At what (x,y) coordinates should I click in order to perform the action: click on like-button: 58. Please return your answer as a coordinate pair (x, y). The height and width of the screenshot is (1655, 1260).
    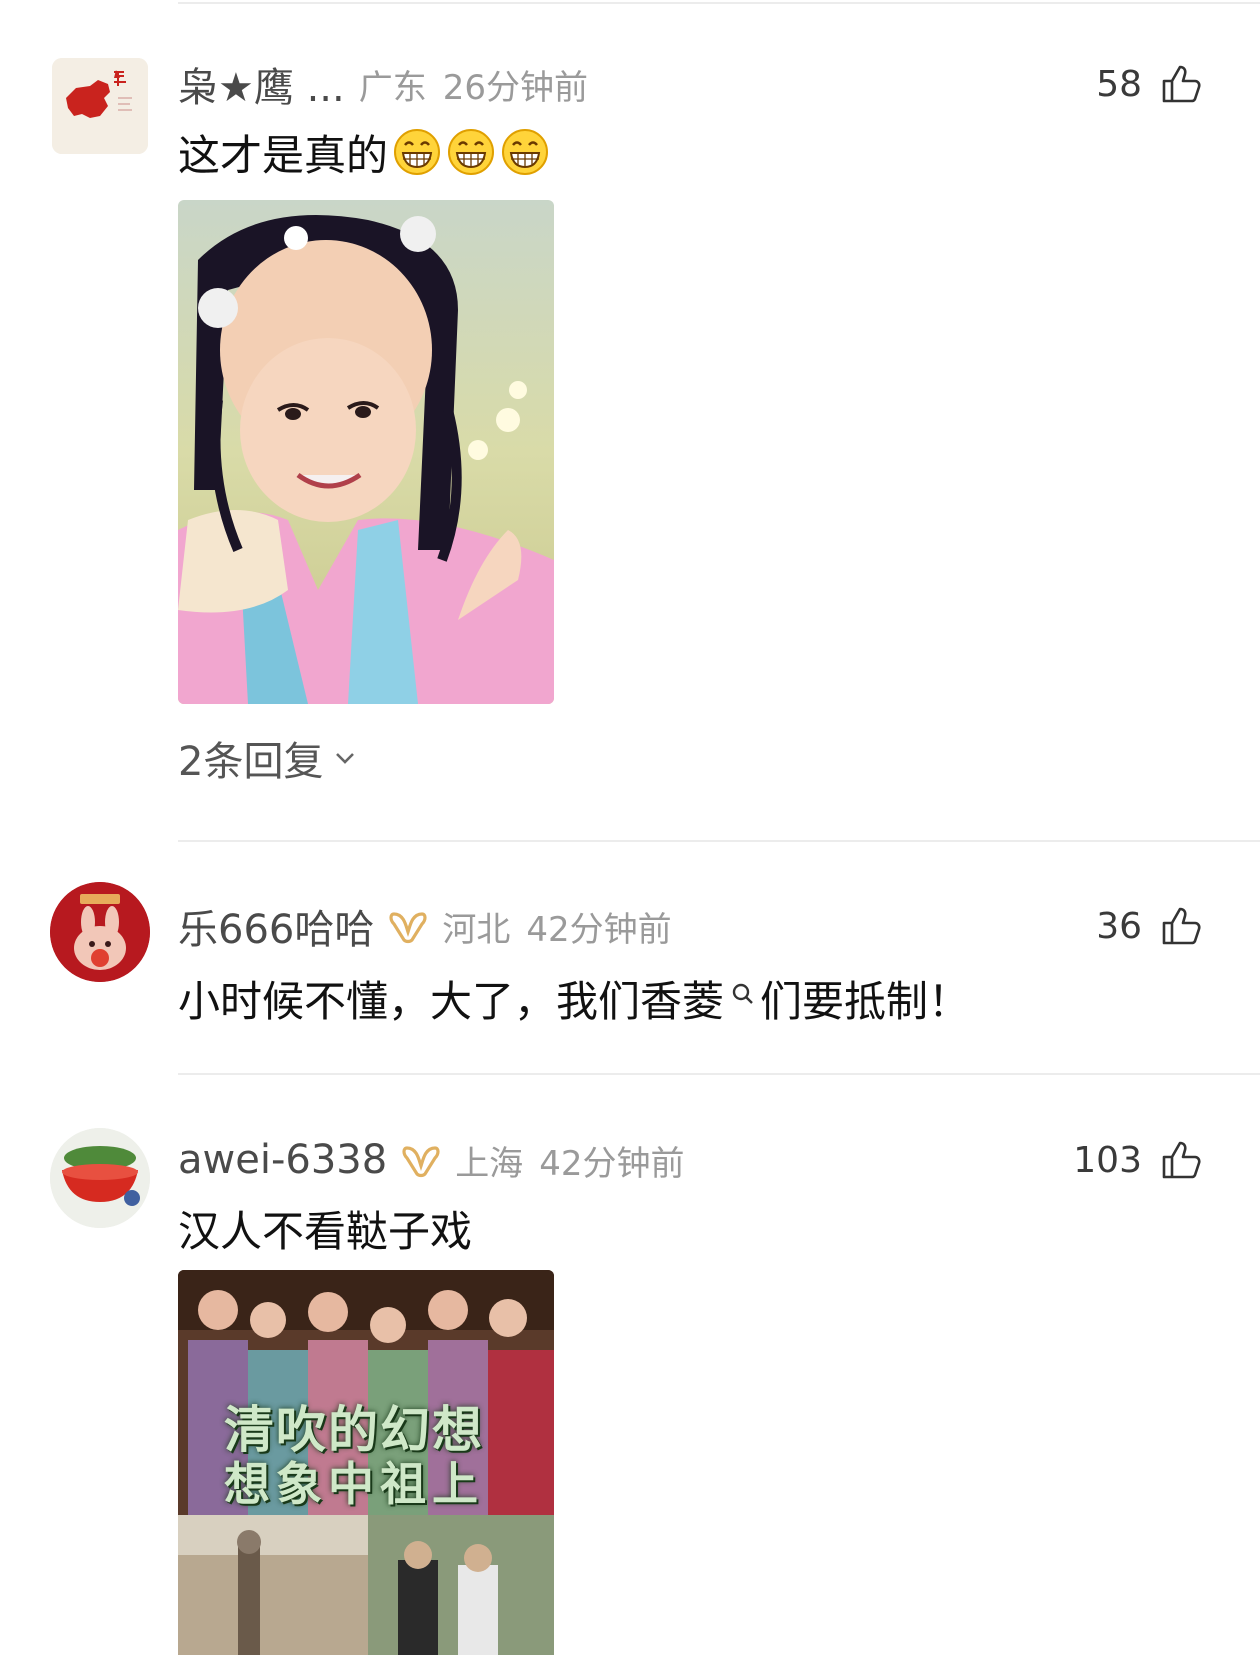
    Looking at the image, I should click on (1149, 84).